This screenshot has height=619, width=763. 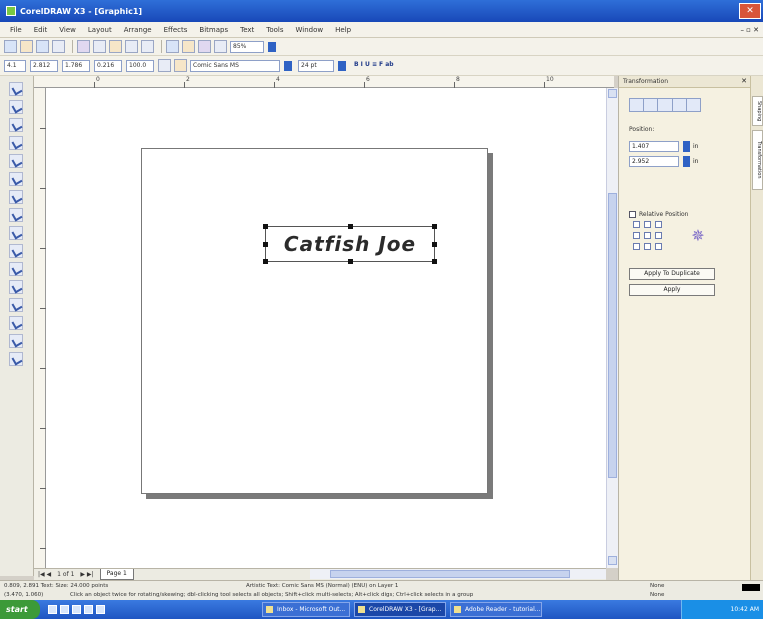 I want to click on menu-tools: Tools, so click(x=274, y=30).